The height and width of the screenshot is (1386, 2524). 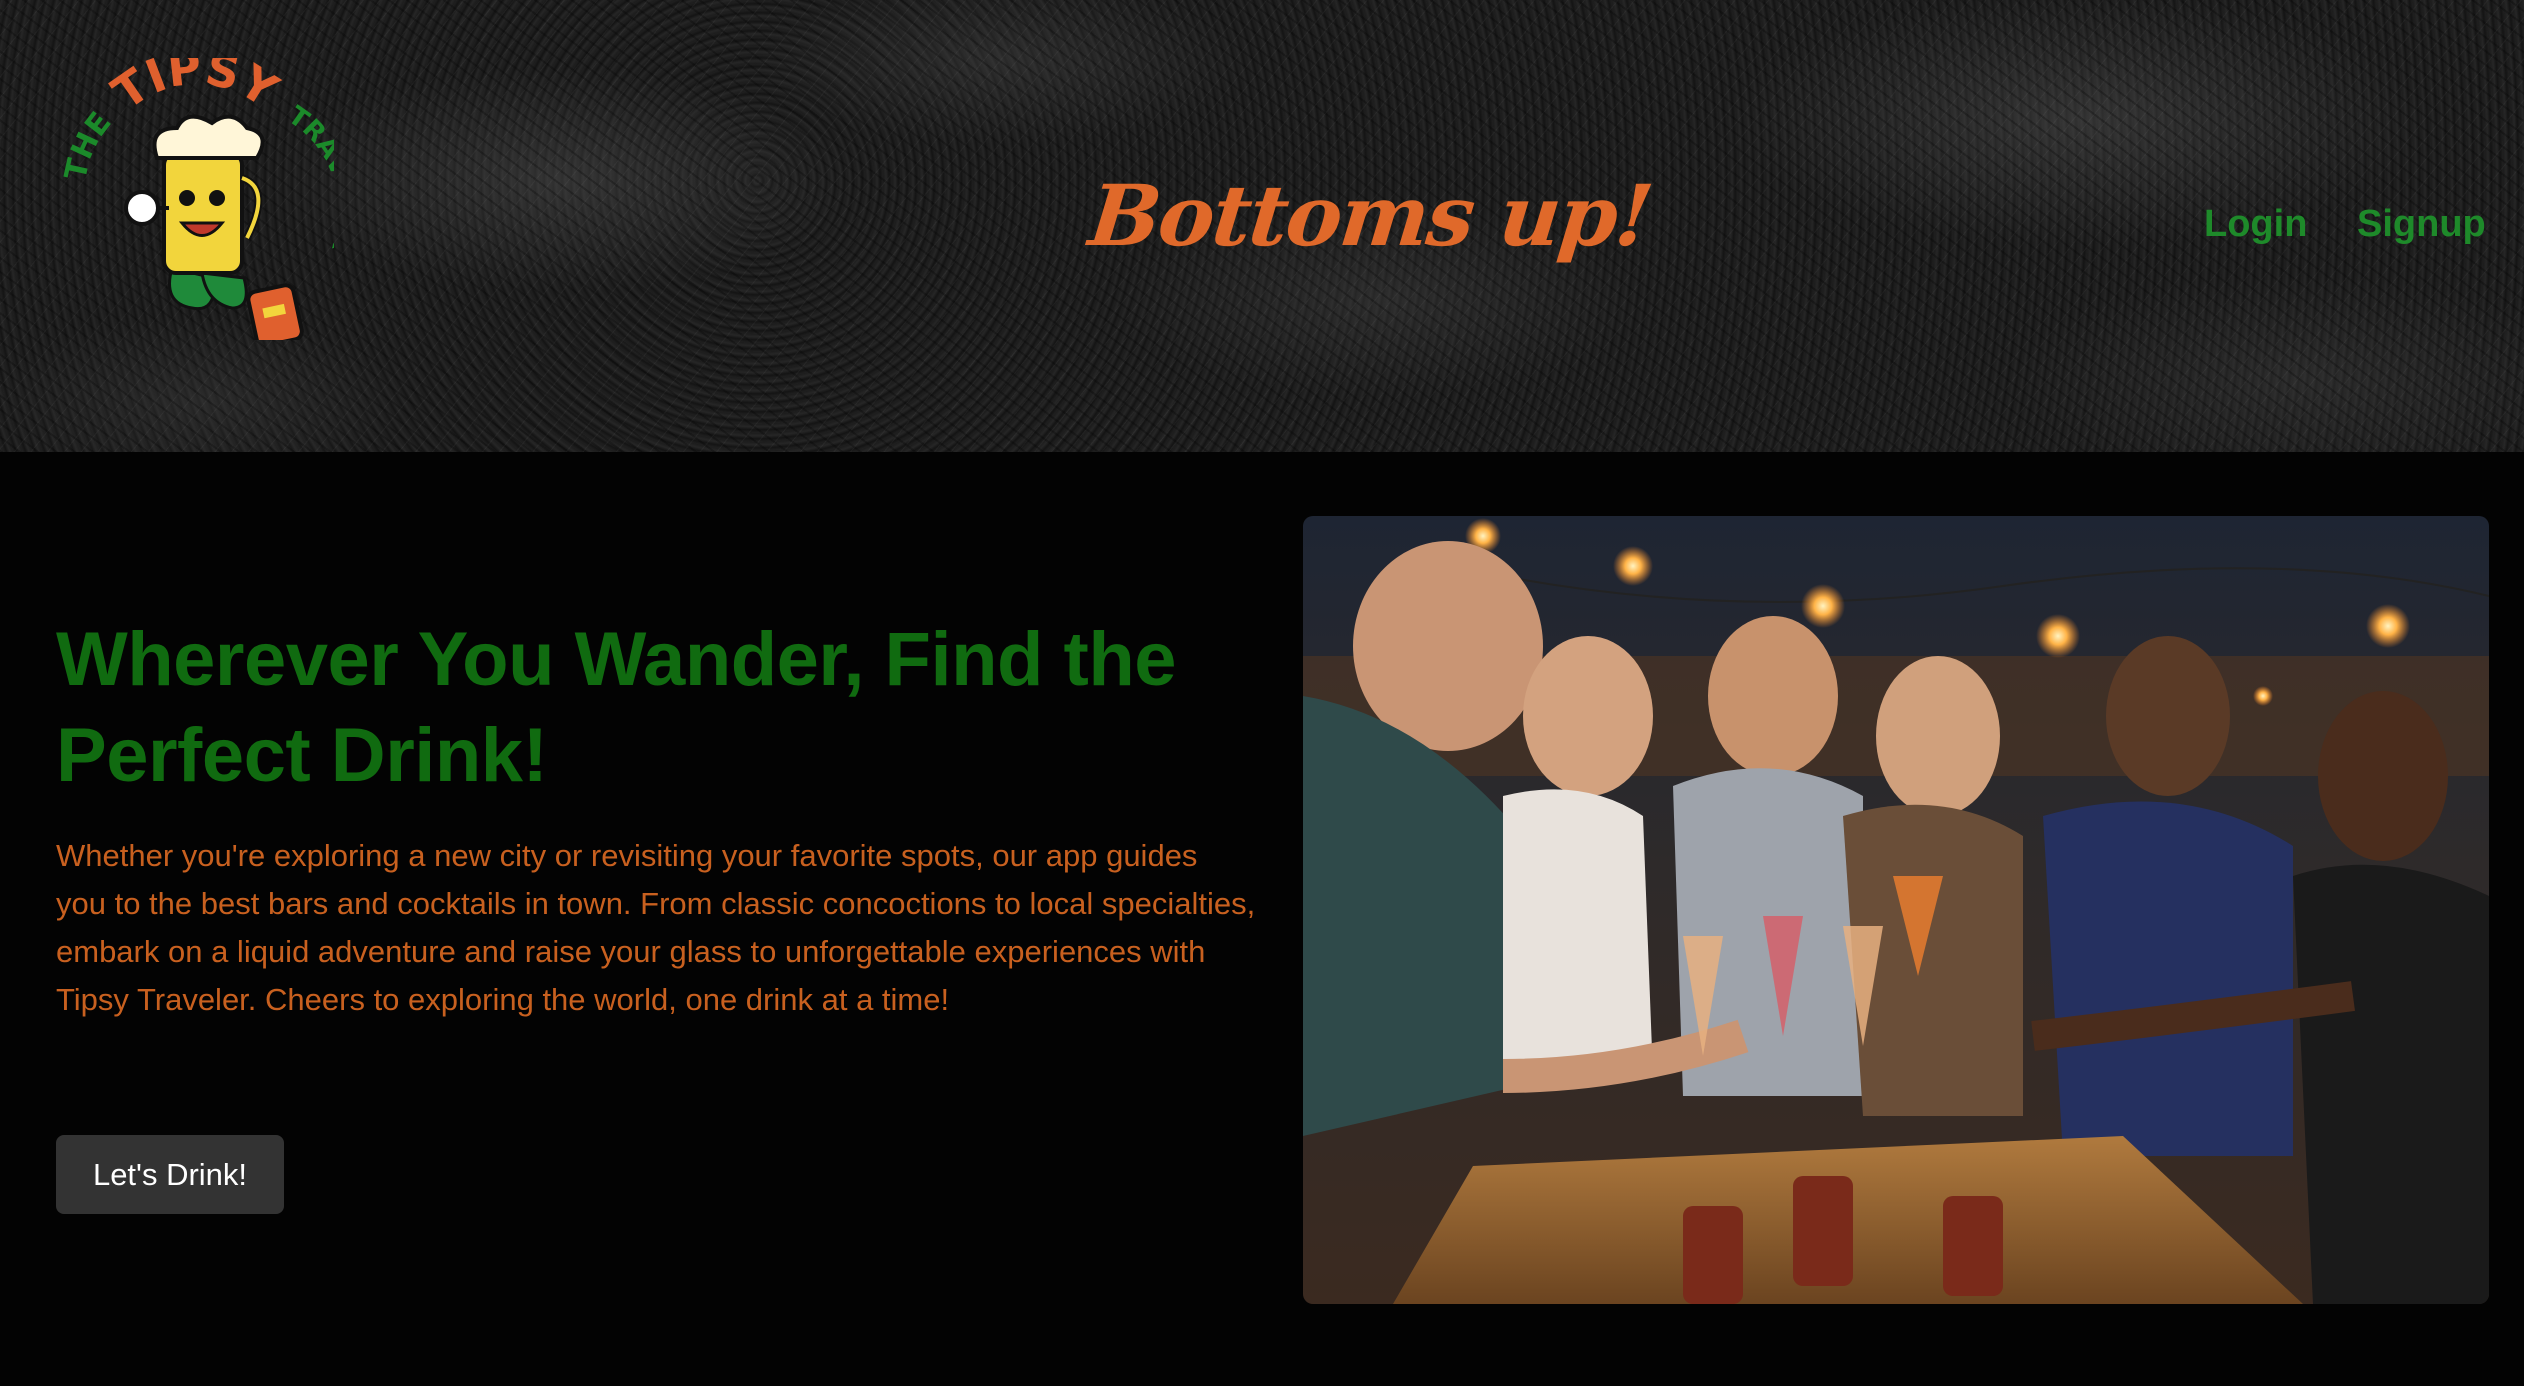 I want to click on login-link: Login, so click(x=2255, y=224).